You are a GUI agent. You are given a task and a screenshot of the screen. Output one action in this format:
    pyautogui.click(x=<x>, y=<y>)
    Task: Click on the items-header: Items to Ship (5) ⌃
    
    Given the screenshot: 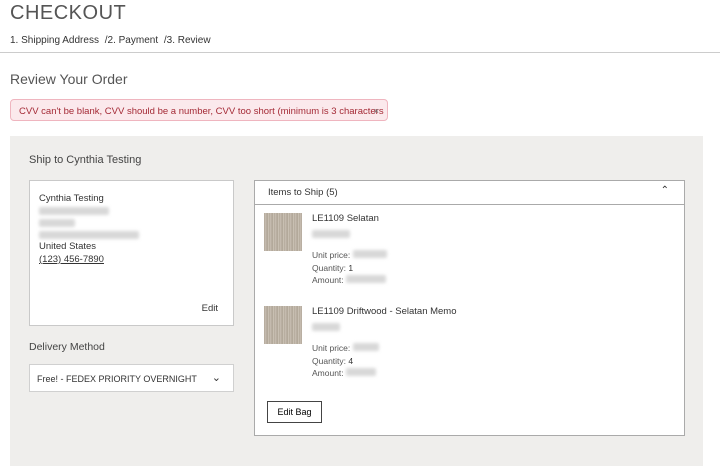 What is the action you would take?
    pyautogui.click(x=469, y=193)
    